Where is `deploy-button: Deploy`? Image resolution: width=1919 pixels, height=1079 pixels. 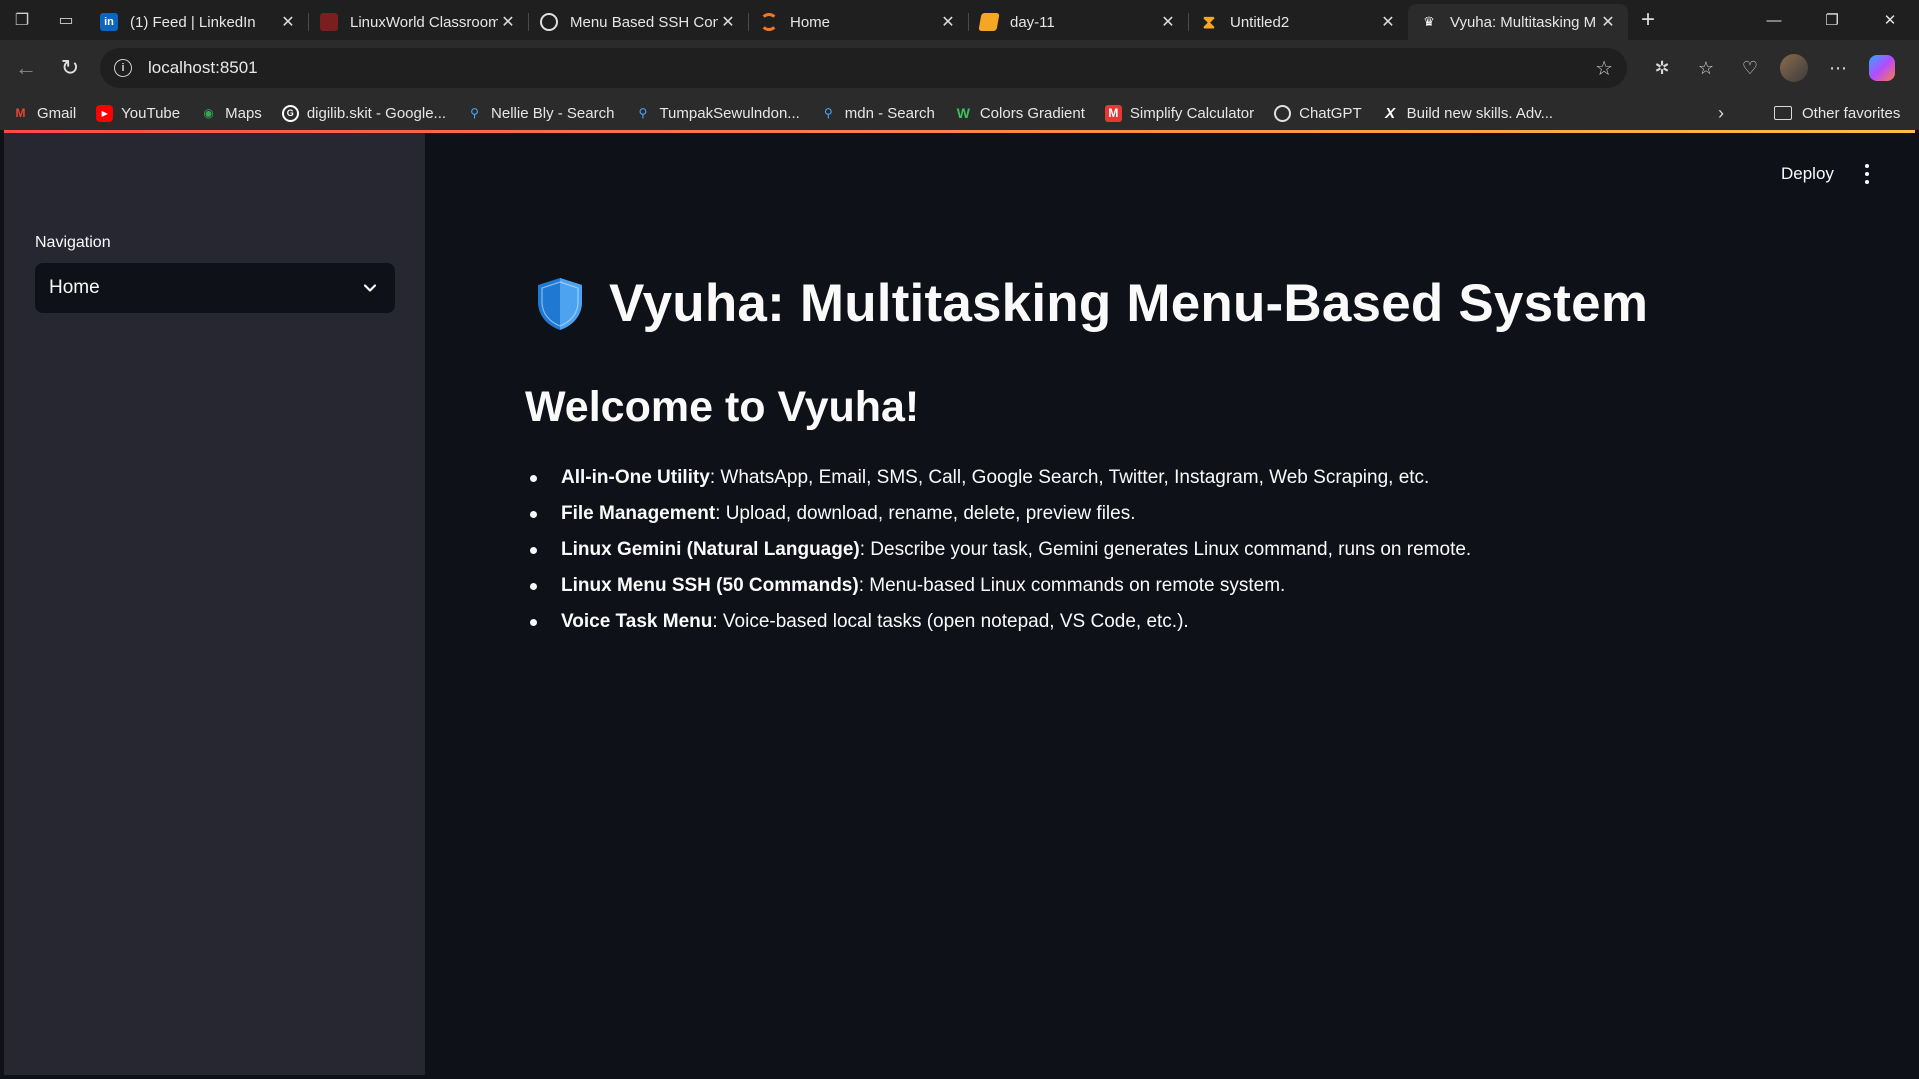 deploy-button: Deploy is located at coordinates (1807, 174).